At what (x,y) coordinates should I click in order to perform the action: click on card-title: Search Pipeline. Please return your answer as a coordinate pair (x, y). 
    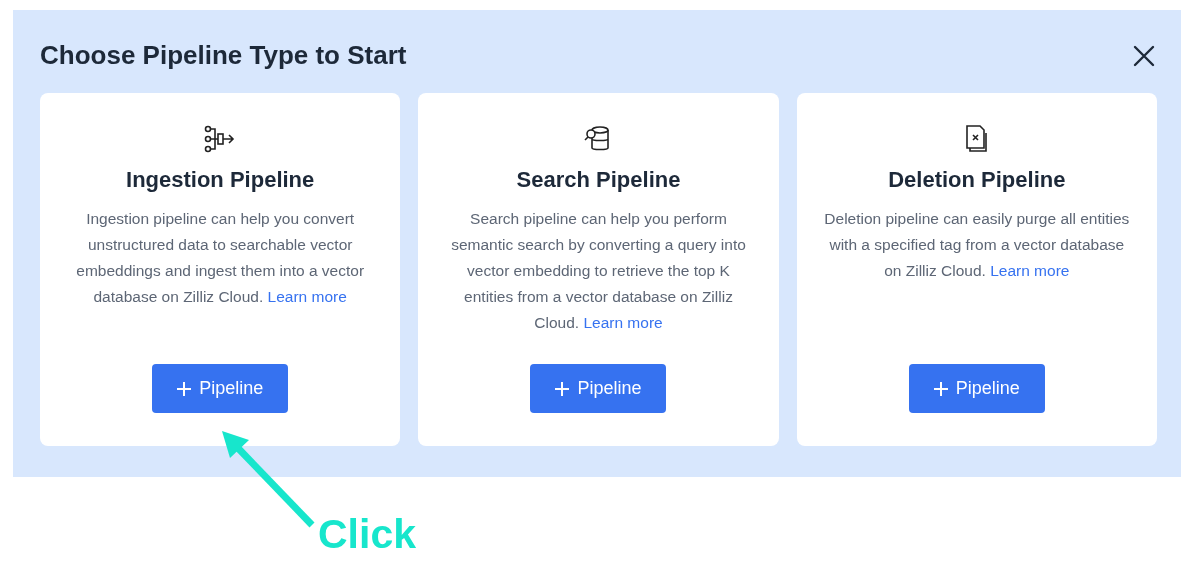
    Looking at the image, I should click on (598, 180).